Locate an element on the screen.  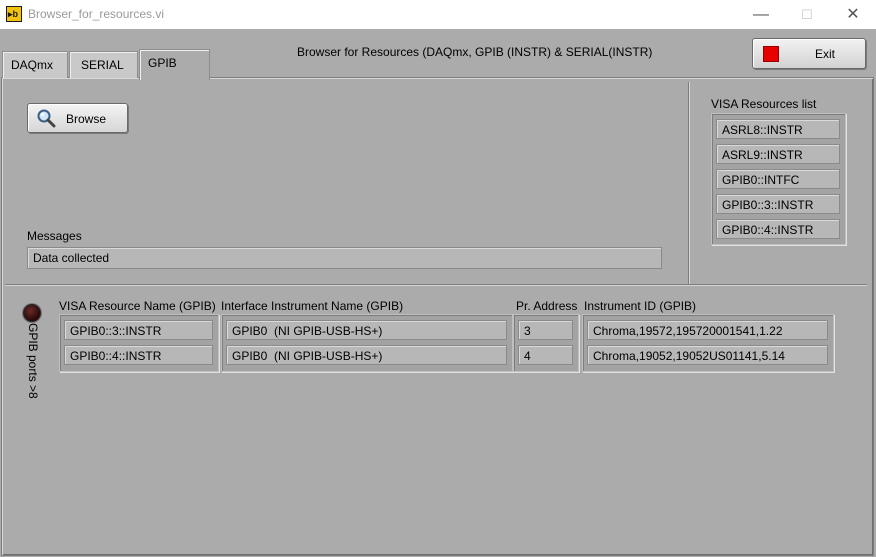
gpib-ports-led is located at coordinates (32, 313).